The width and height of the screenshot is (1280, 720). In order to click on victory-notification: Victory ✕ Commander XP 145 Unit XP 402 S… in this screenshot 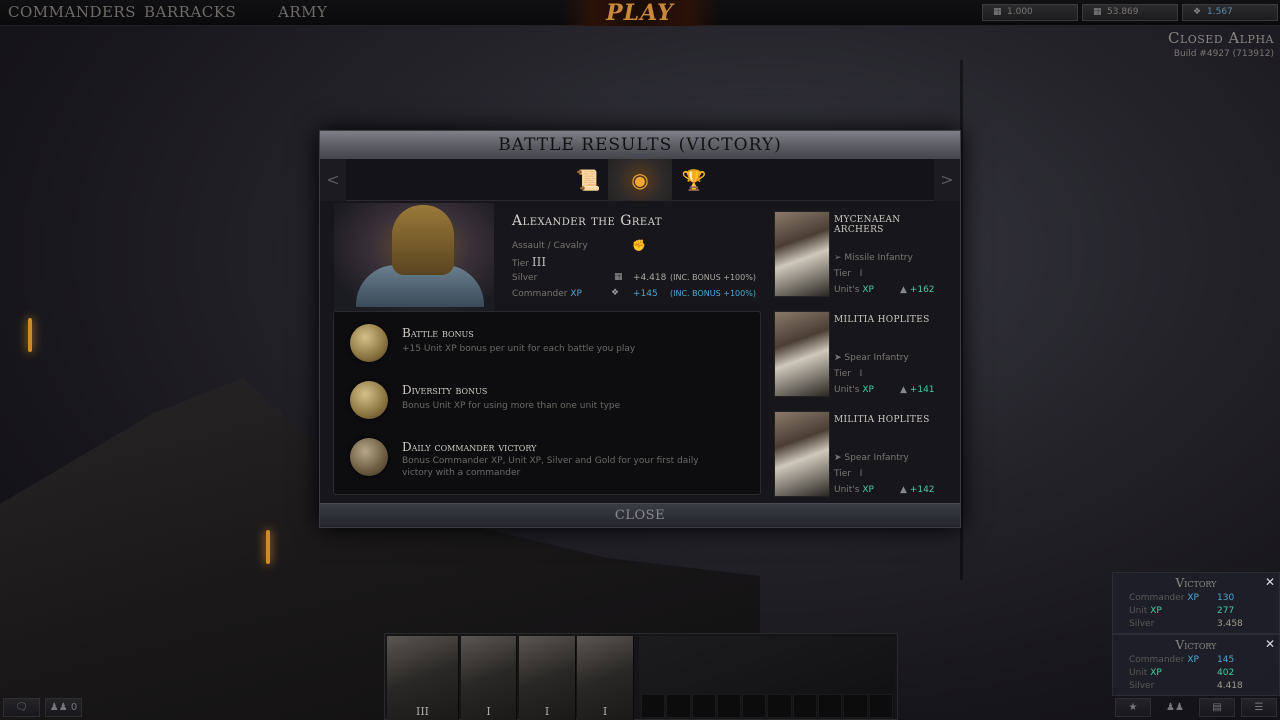, I will do `click(1196, 665)`.